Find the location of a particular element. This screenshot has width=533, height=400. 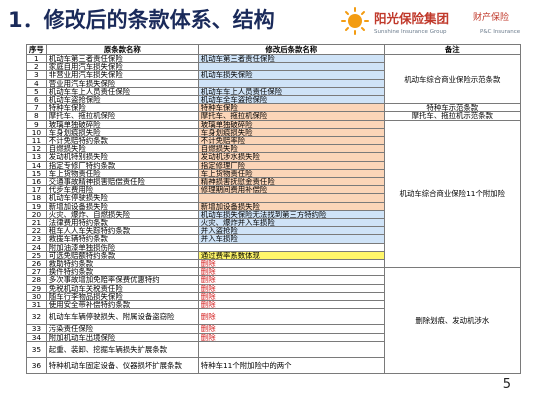

original-clause-name: 附加机动车出境保险 is located at coordinates (122, 337).